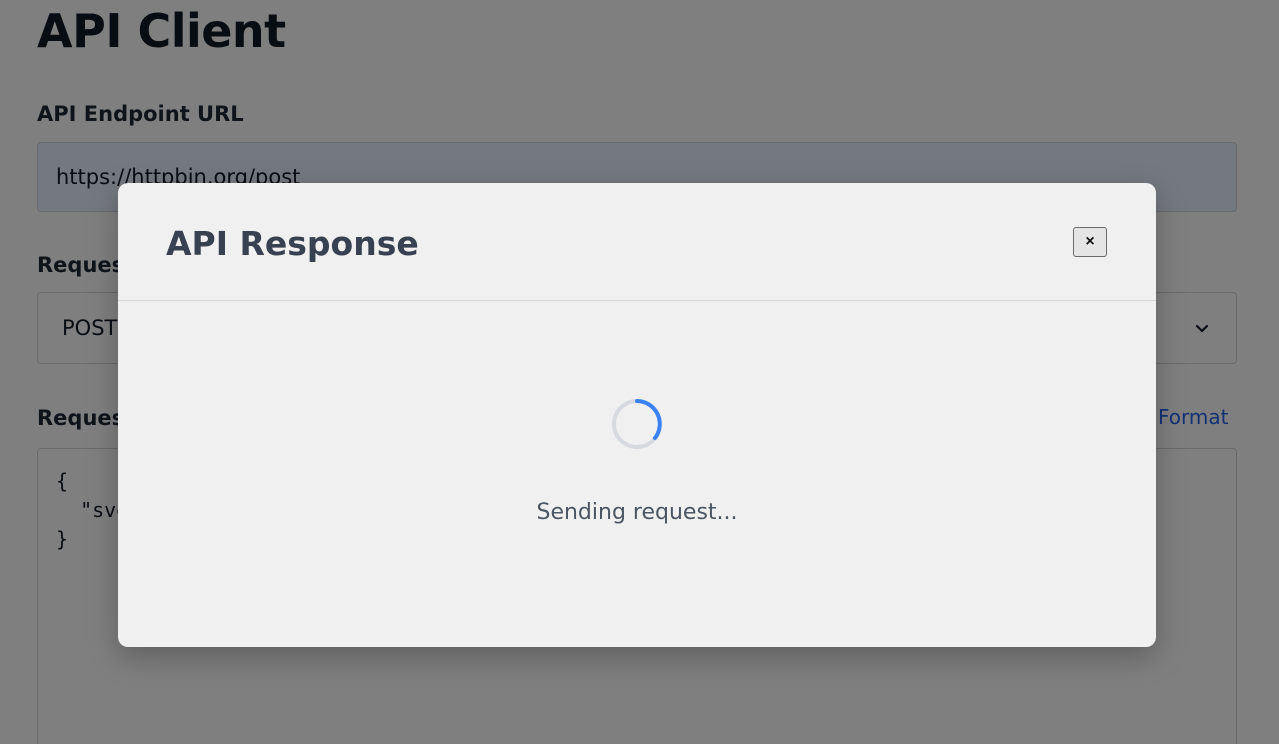 The image size is (1279, 744). I want to click on loading-spinner-icon, so click(637, 424).